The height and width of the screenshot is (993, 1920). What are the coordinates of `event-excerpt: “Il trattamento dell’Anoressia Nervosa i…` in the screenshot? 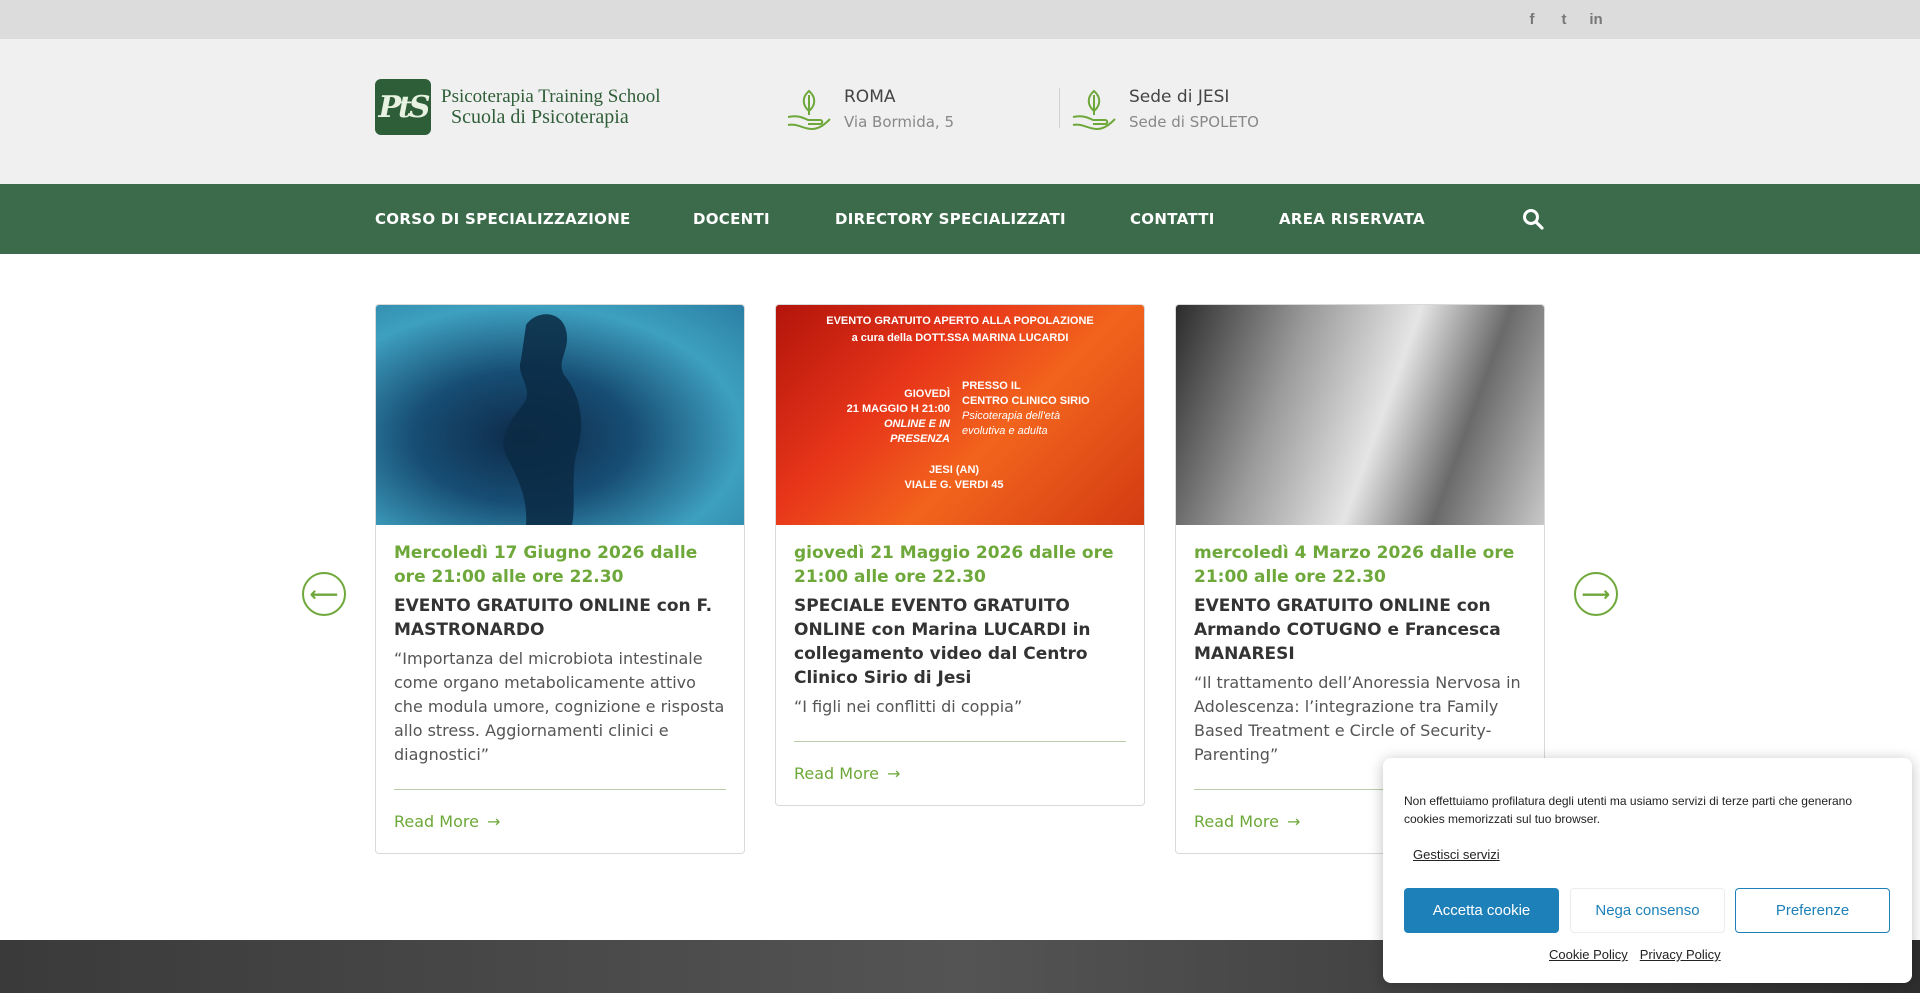 It's located at (1357, 718).